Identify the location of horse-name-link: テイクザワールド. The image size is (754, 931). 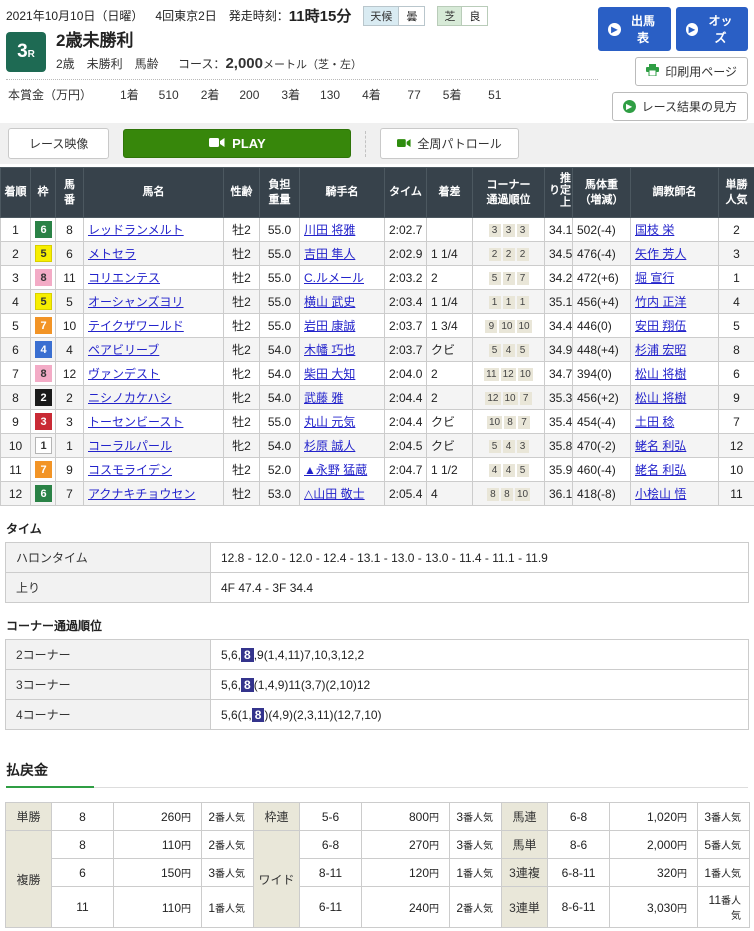
(136, 326).